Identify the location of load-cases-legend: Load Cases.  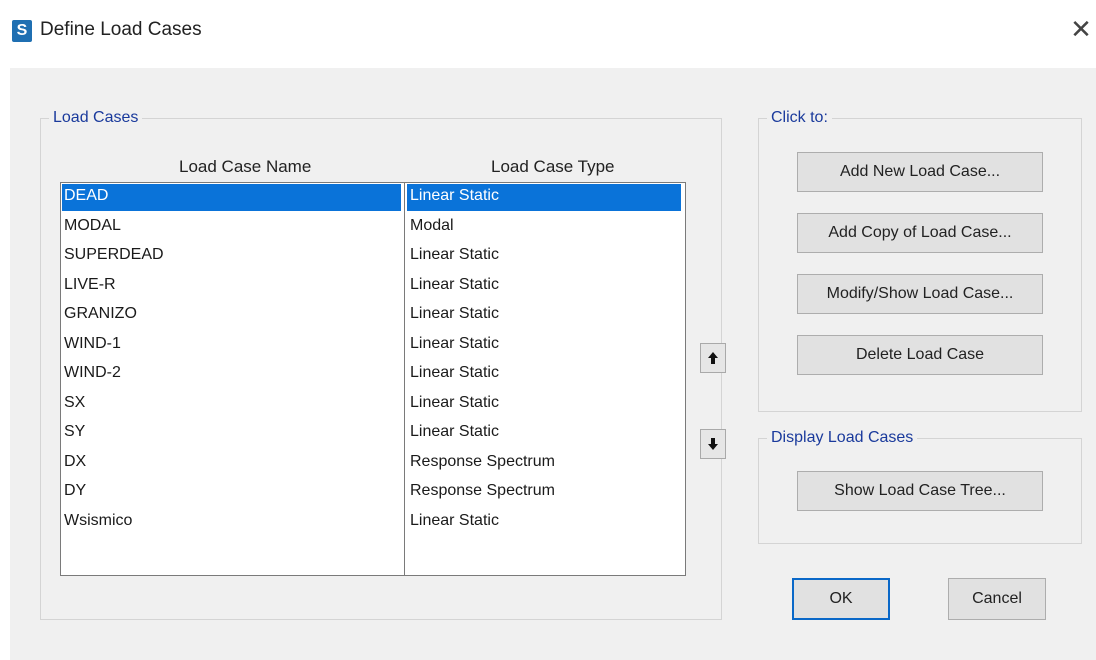
(96, 118).